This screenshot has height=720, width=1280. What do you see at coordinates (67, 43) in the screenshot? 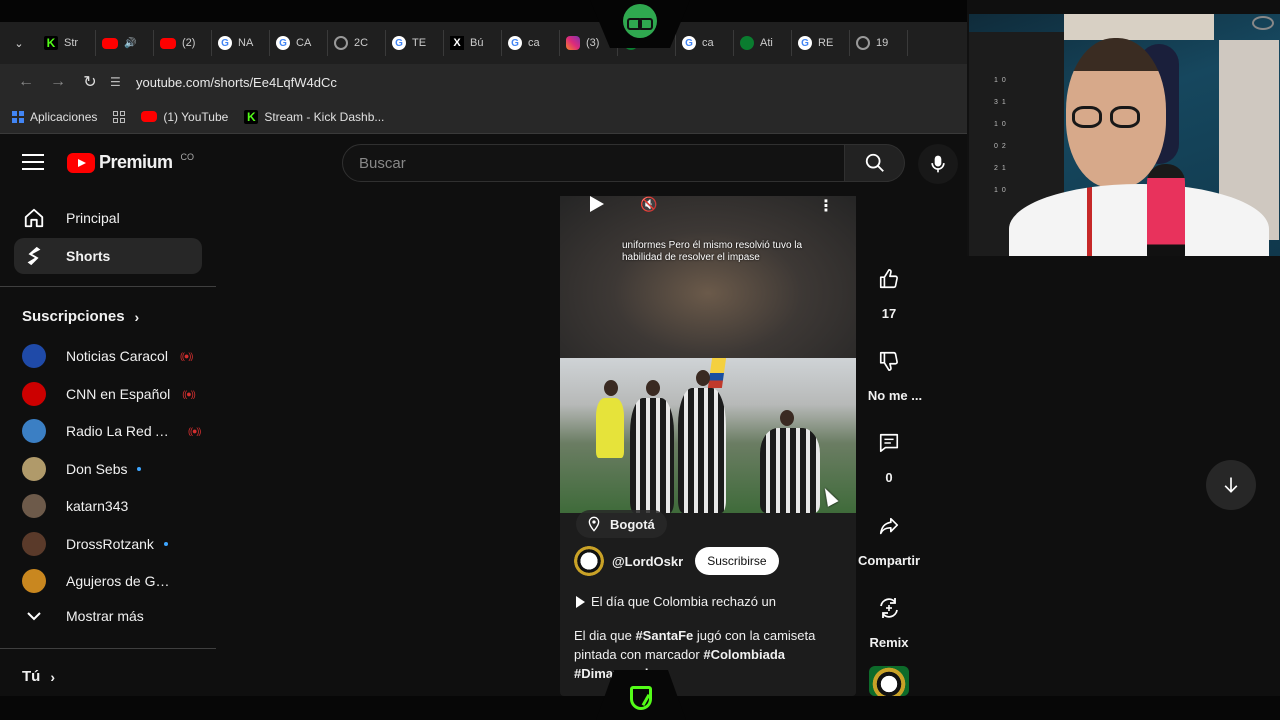
I see `browser-tab: K Str` at bounding box center [67, 43].